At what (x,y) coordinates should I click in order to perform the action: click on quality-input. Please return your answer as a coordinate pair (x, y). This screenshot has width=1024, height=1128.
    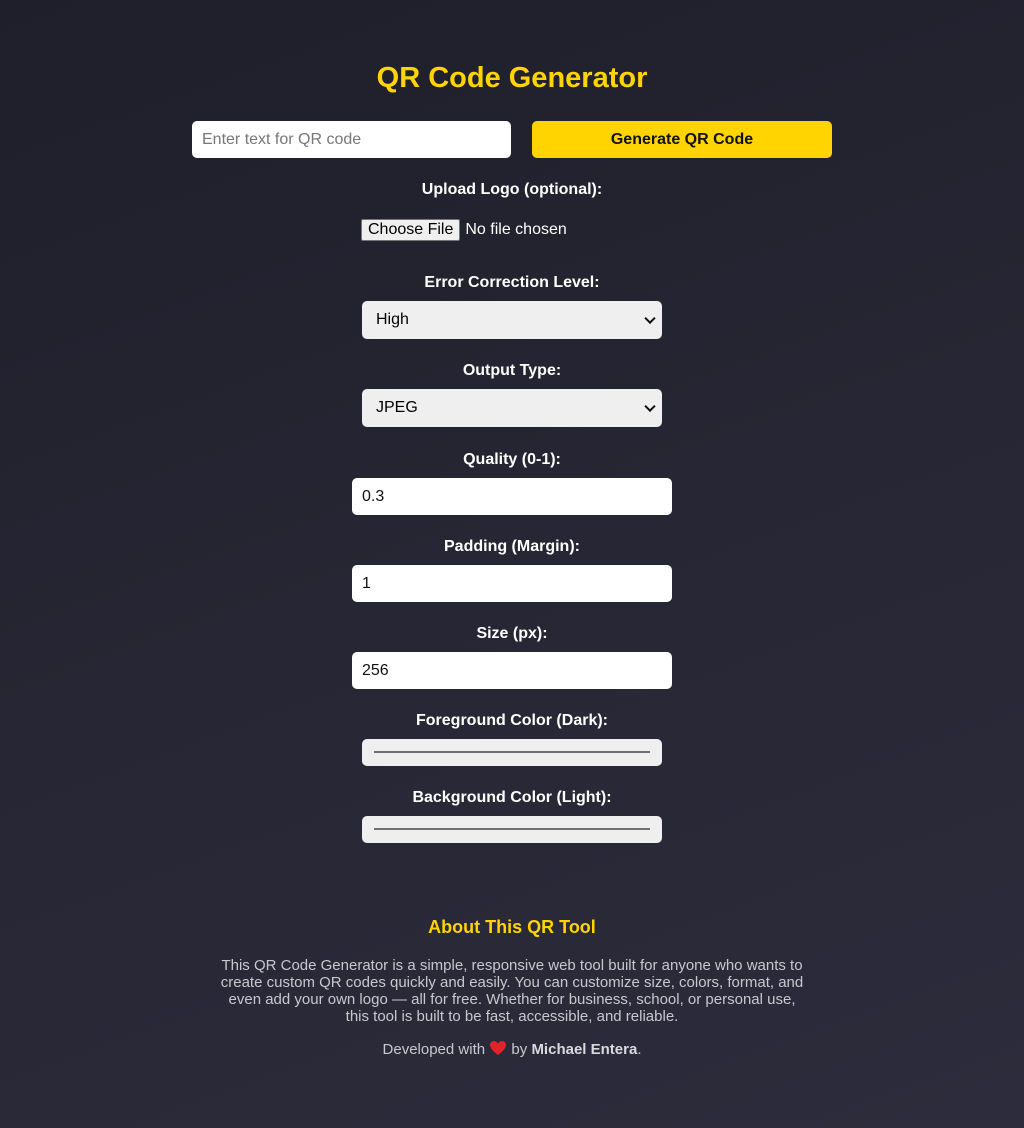
    Looking at the image, I should click on (512, 496).